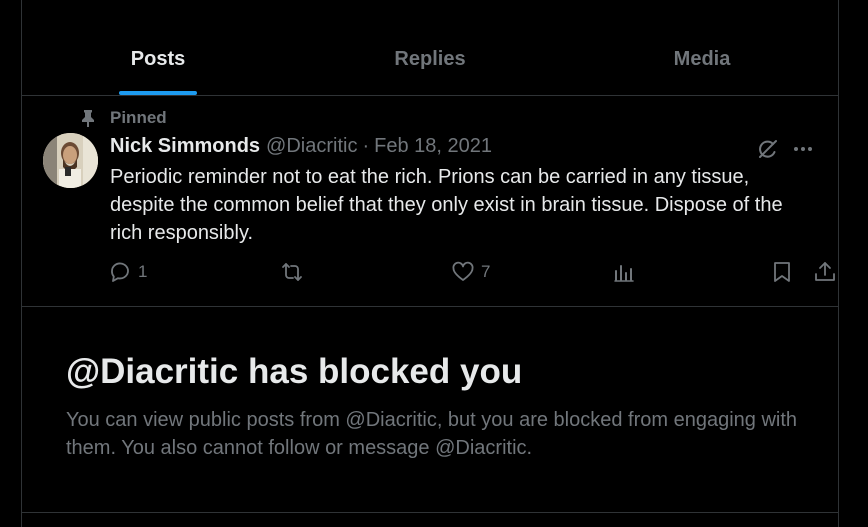  What do you see at coordinates (803, 149) in the screenshot?
I see `more-icon` at bounding box center [803, 149].